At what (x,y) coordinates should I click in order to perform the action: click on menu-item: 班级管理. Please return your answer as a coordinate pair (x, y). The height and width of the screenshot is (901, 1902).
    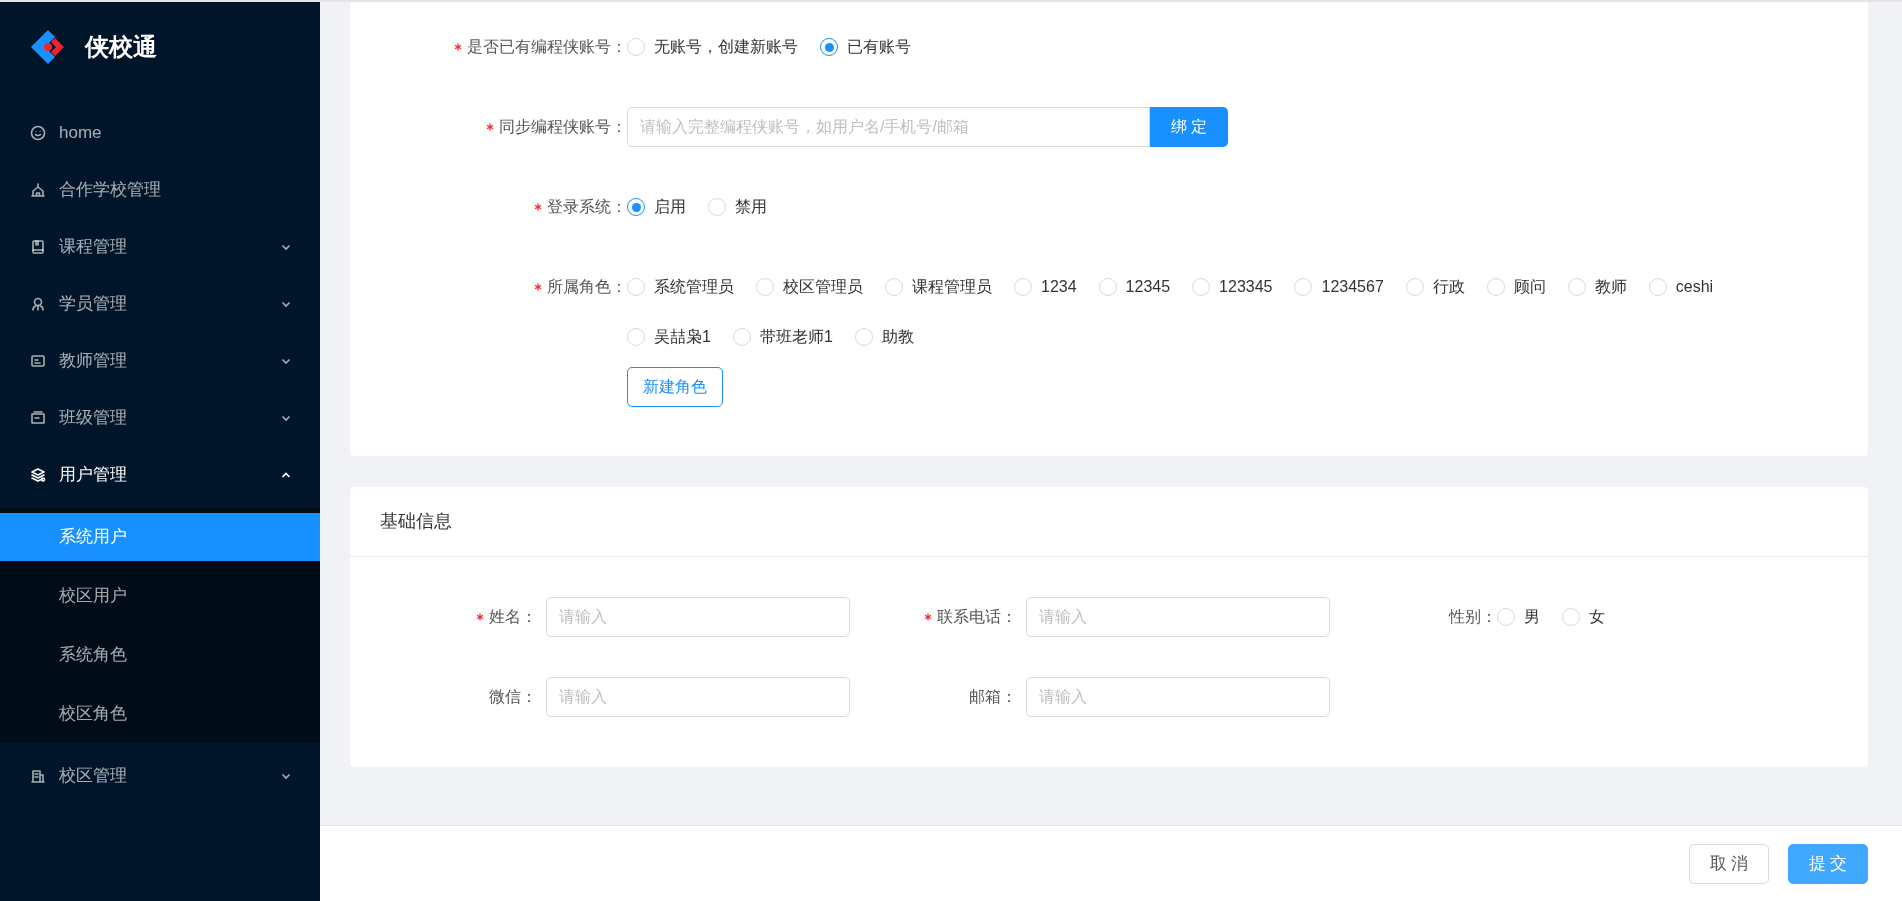
    Looking at the image, I should click on (160, 418).